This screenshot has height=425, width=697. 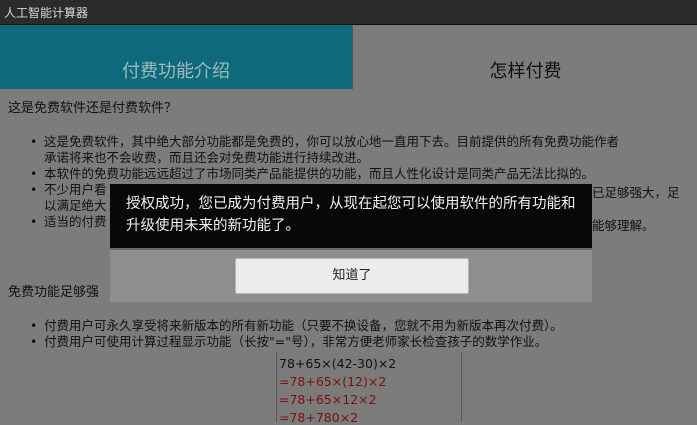 What do you see at coordinates (636, 192) in the screenshot?
I see `text-tail: 已足够强大，足` at bounding box center [636, 192].